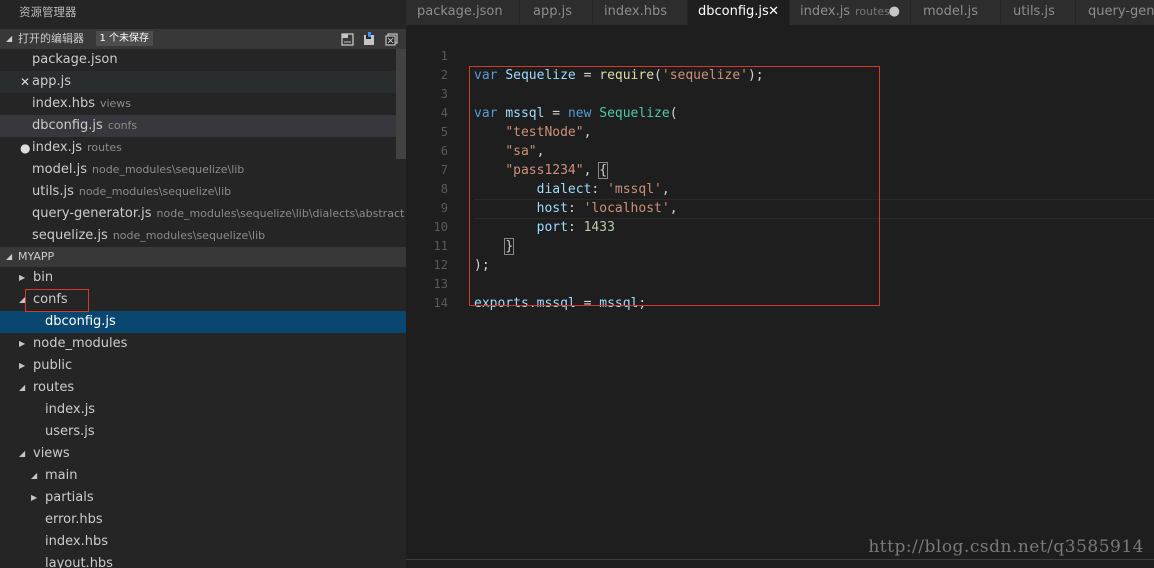  What do you see at coordinates (203, 542) in the screenshot?
I see `tree-file-index-hbs: index.hbs` at bounding box center [203, 542].